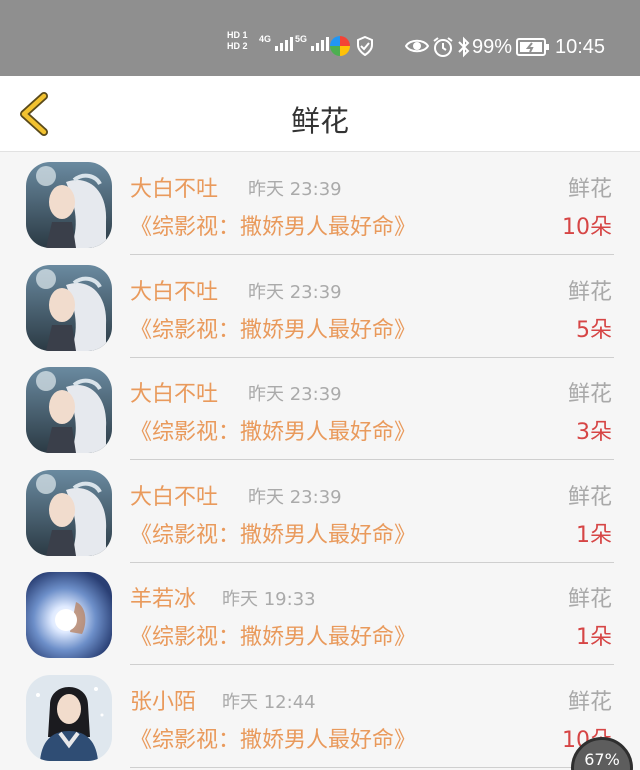  What do you see at coordinates (464, 50) in the screenshot?
I see `bluetooth-icon` at bounding box center [464, 50].